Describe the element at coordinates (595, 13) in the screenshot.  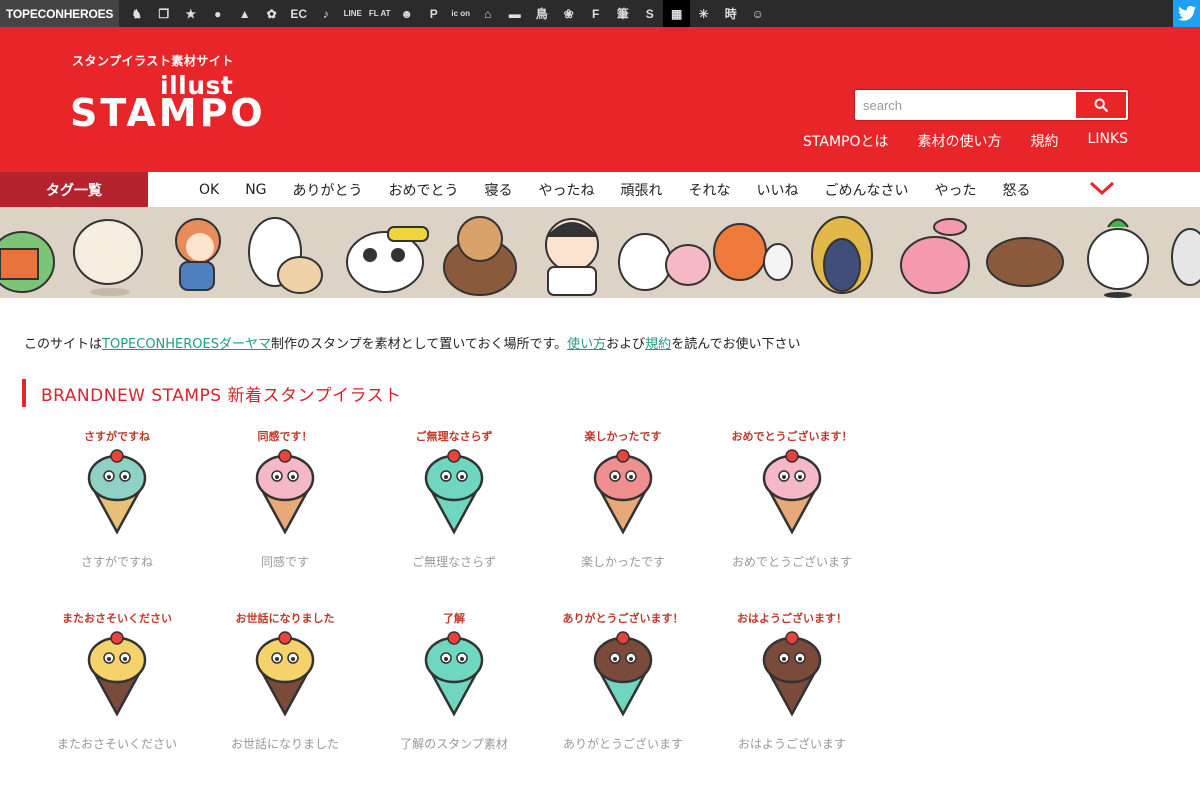
I see `f-icon: F` at that location.